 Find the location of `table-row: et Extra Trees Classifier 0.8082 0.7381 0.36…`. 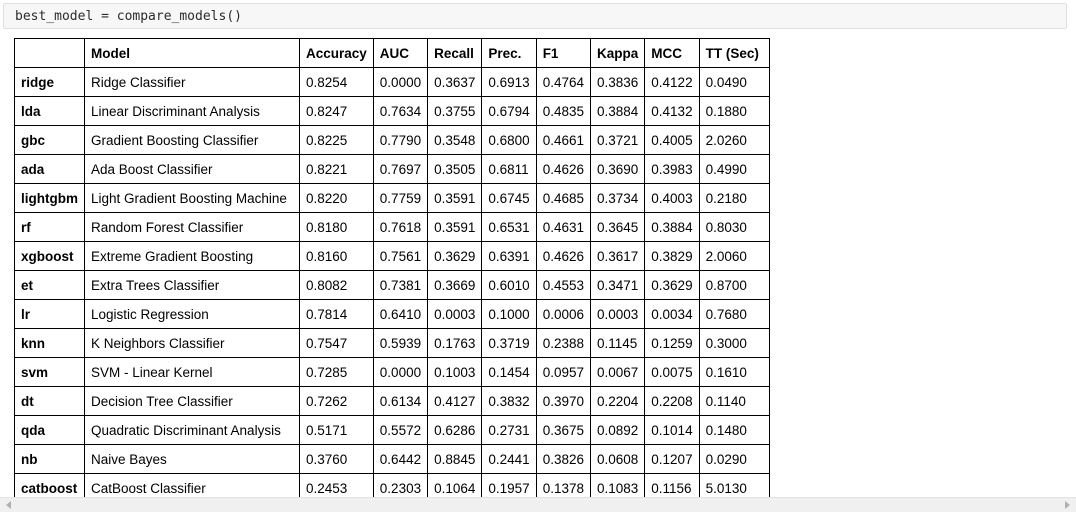

table-row: et Extra Trees Classifier 0.8082 0.7381 0.36… is located at coordinates (392, 285).